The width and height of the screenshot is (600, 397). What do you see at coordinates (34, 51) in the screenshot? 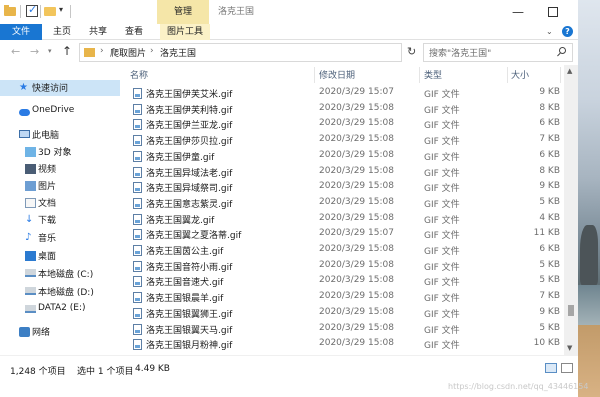
I see `forward-arrow-icon: →` at bounding box center [34, 51].